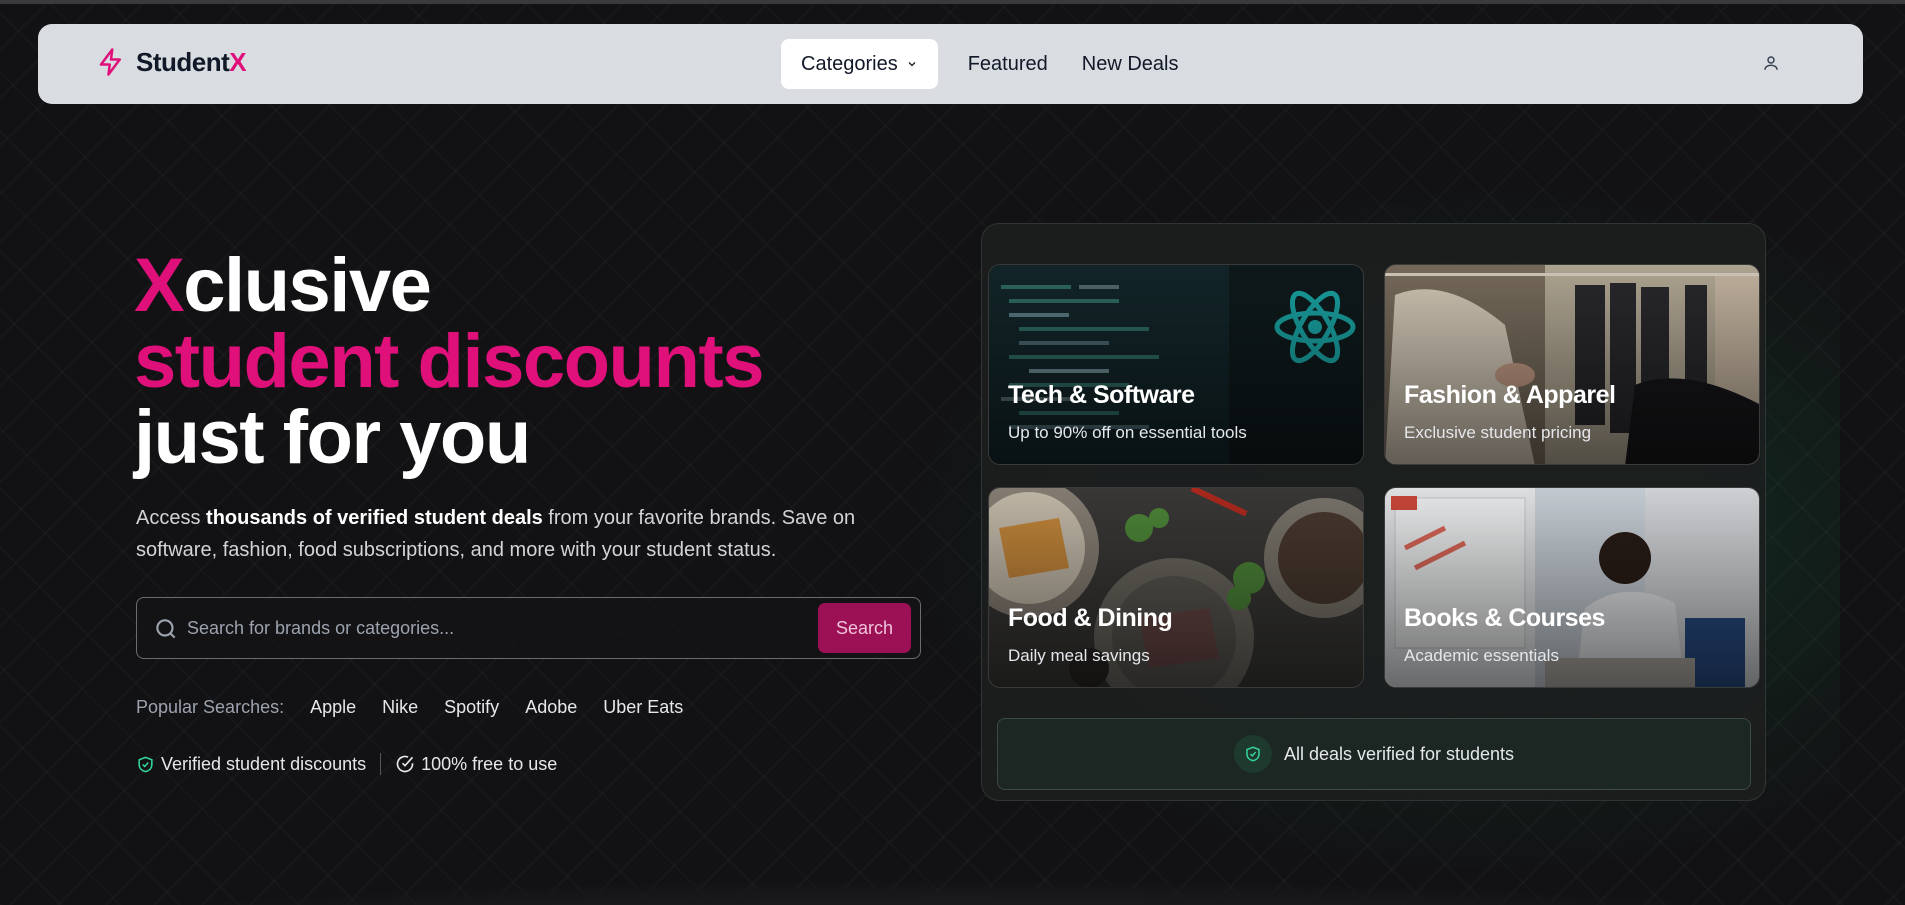 The width and height of the screenshot is (1905, 905). What do you see at coordinates (210, 707) in the screenshot?
I see `popular-searches-label: Popular Searches:` at bounding box center [210, 707].